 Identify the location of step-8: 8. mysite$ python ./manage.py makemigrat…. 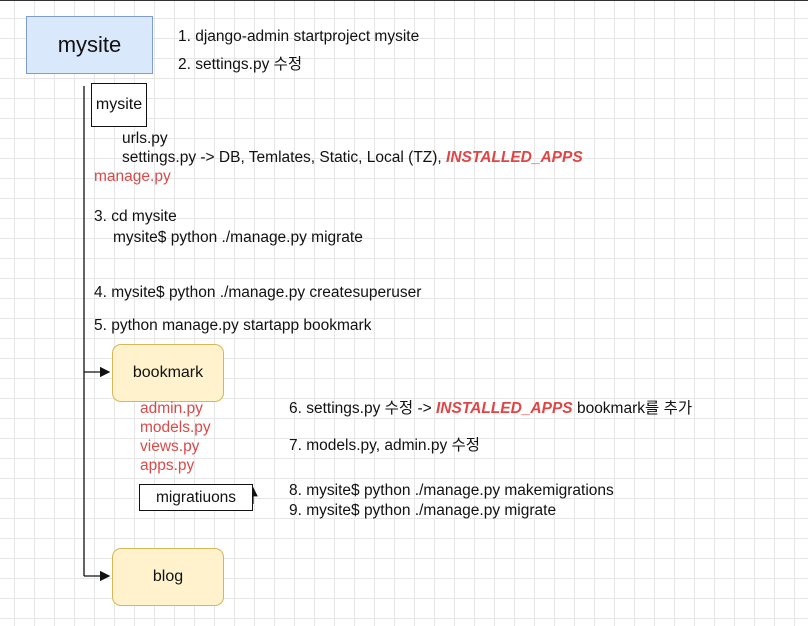
(451, 490).